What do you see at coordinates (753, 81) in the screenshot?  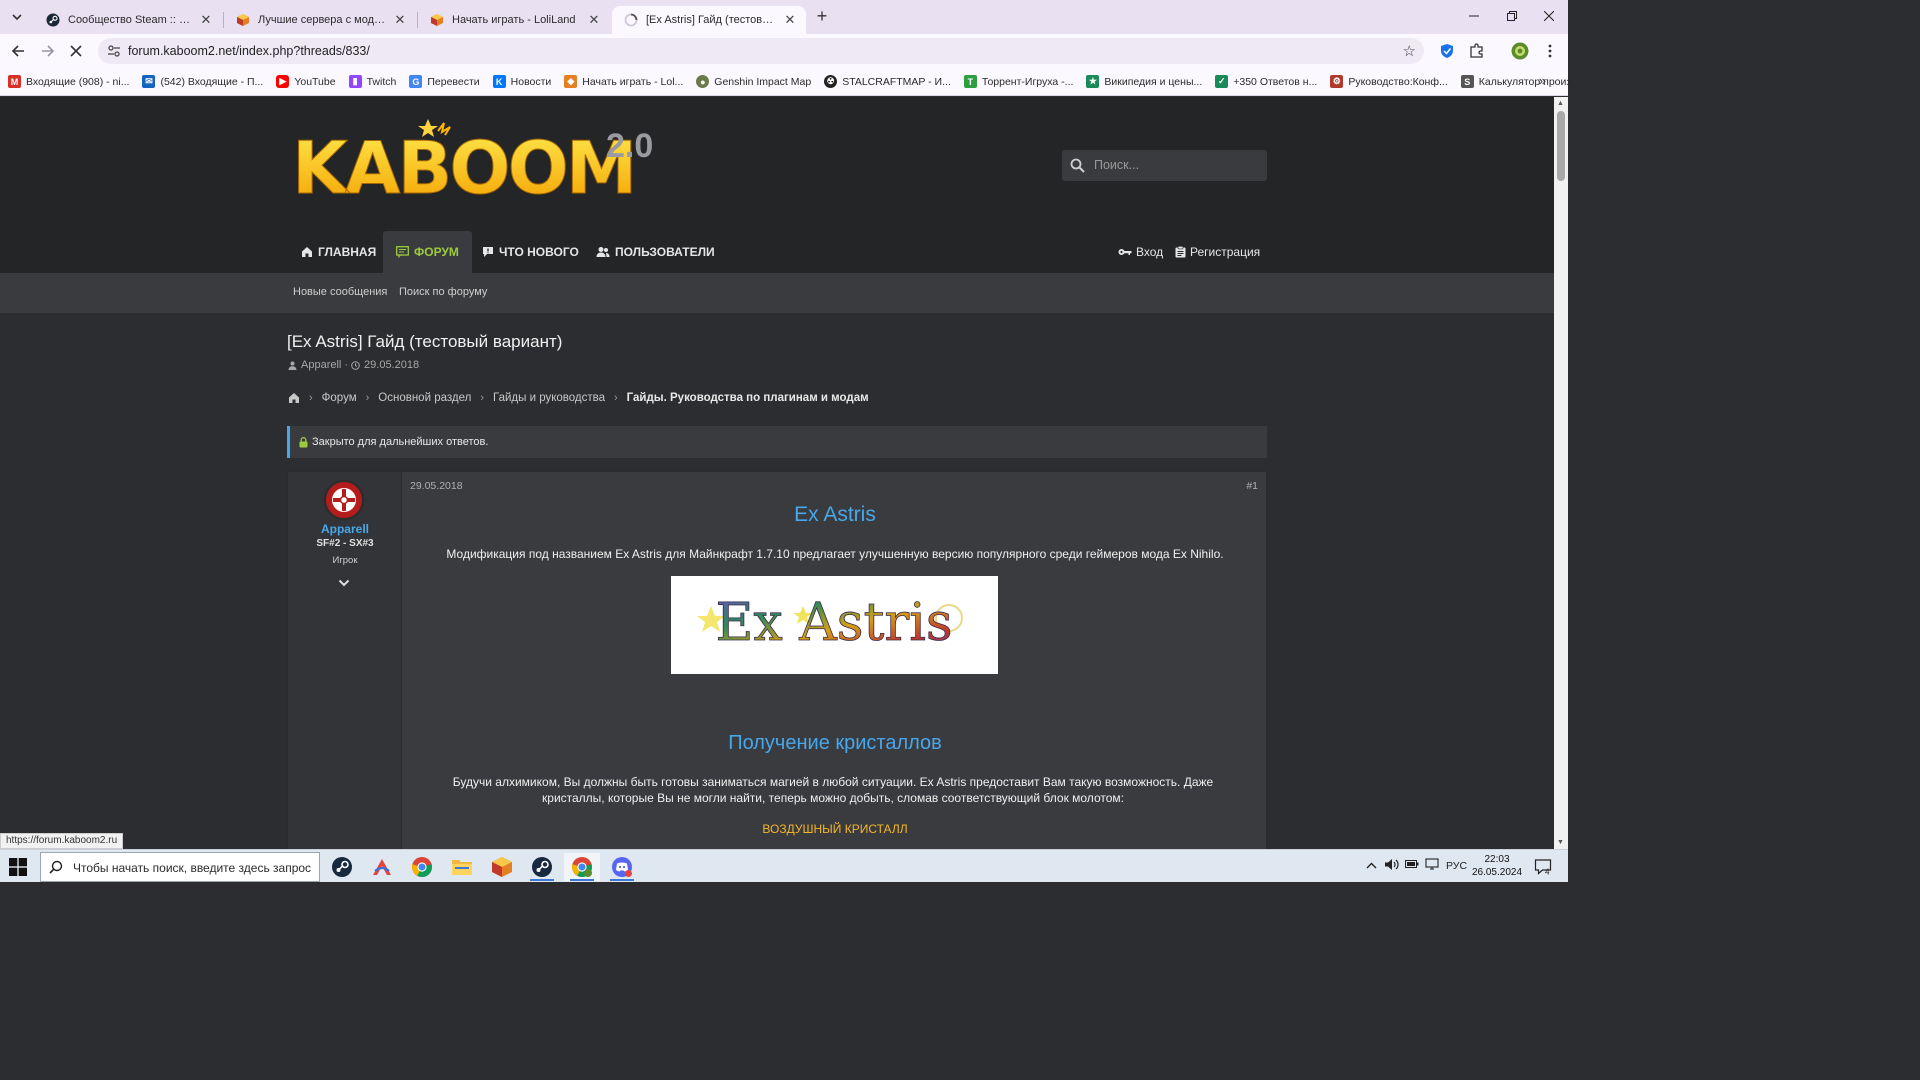 I see `bookmark-item: ● Genshin Impact Map` at bounding box center [753, 81].